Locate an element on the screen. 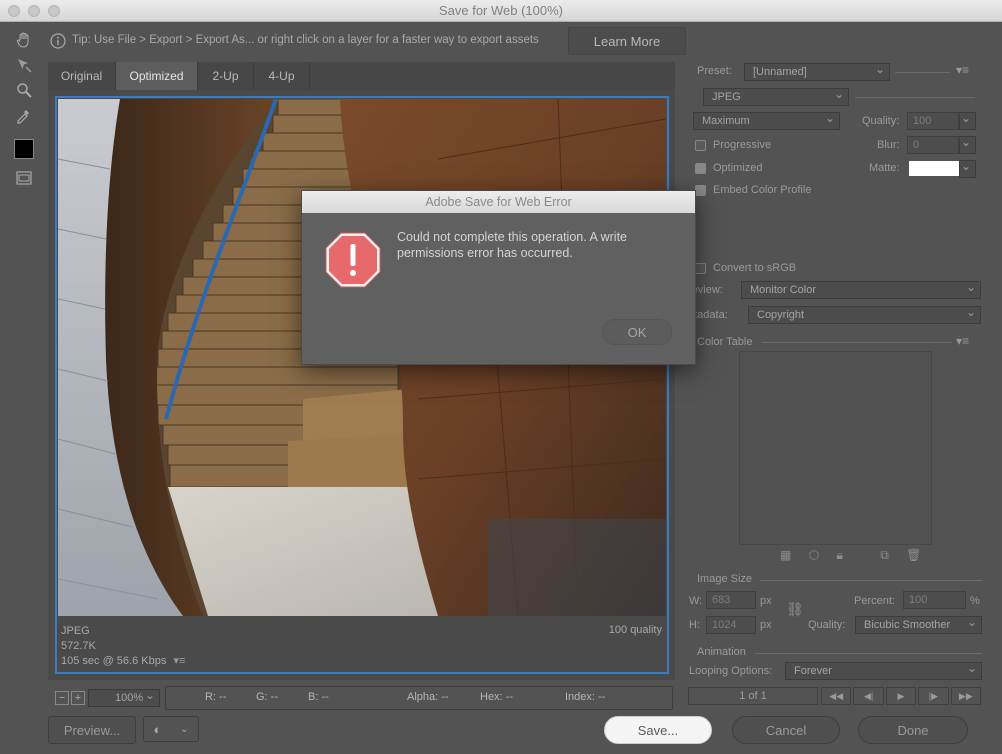 This screenshot has height=754, width=1002. blur-field: 0 is located at coordinates (933, 145).